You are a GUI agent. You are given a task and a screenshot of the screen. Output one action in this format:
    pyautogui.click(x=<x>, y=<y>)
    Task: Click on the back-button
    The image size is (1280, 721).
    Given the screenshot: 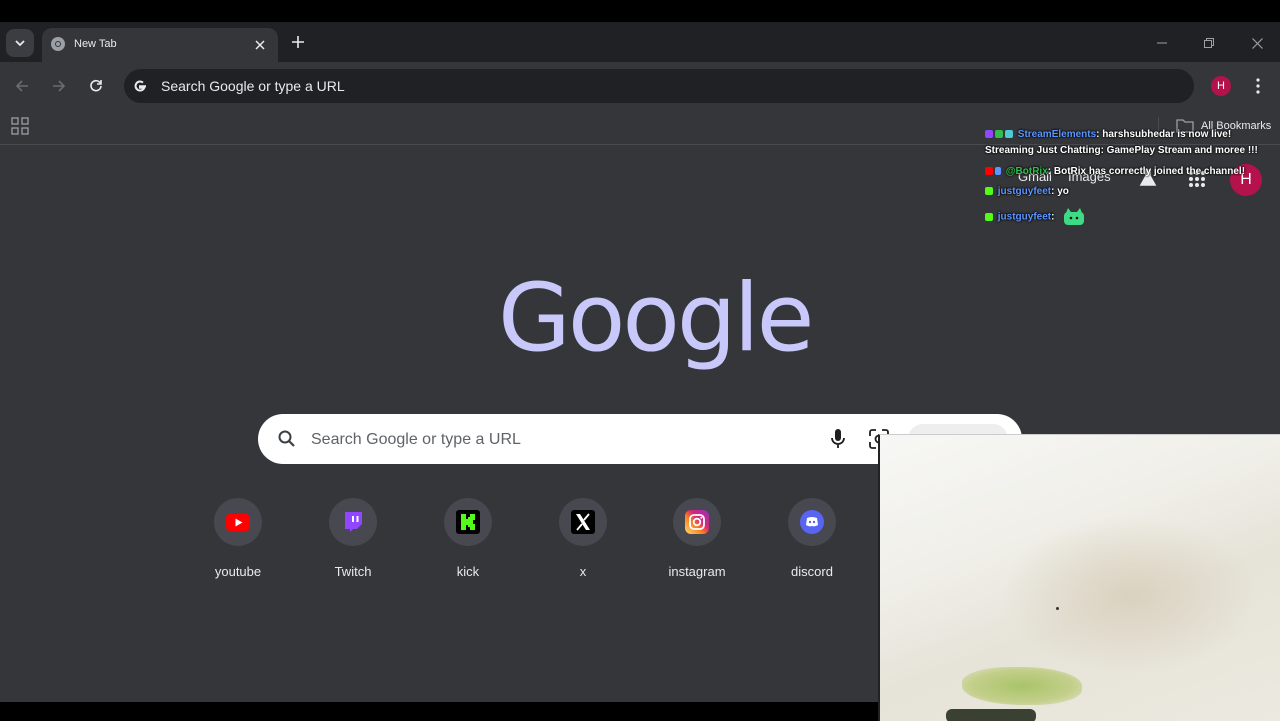 What is the action you would take?
    pyautogui.click(x=22, y=86)
    